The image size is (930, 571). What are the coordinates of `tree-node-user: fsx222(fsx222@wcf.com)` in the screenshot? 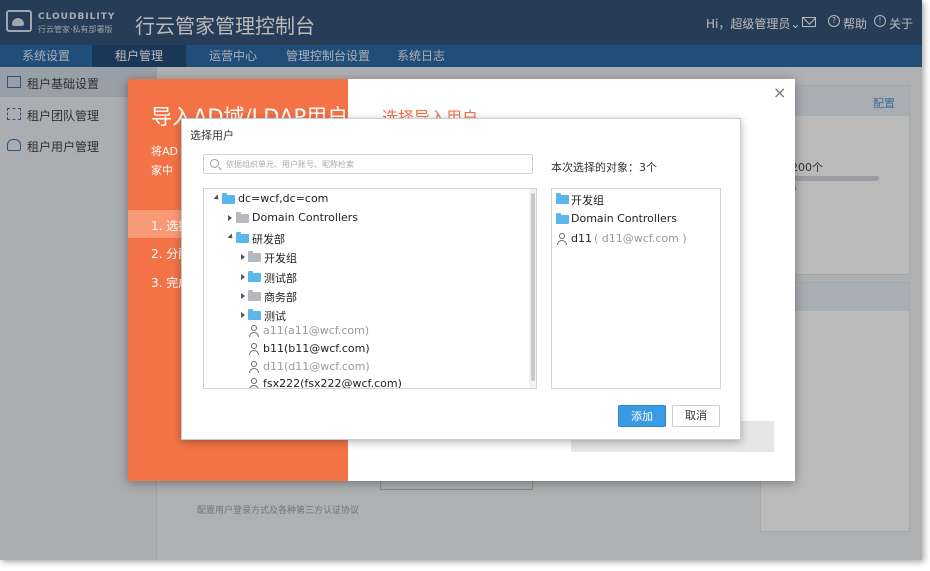 It's located at (383, 382).